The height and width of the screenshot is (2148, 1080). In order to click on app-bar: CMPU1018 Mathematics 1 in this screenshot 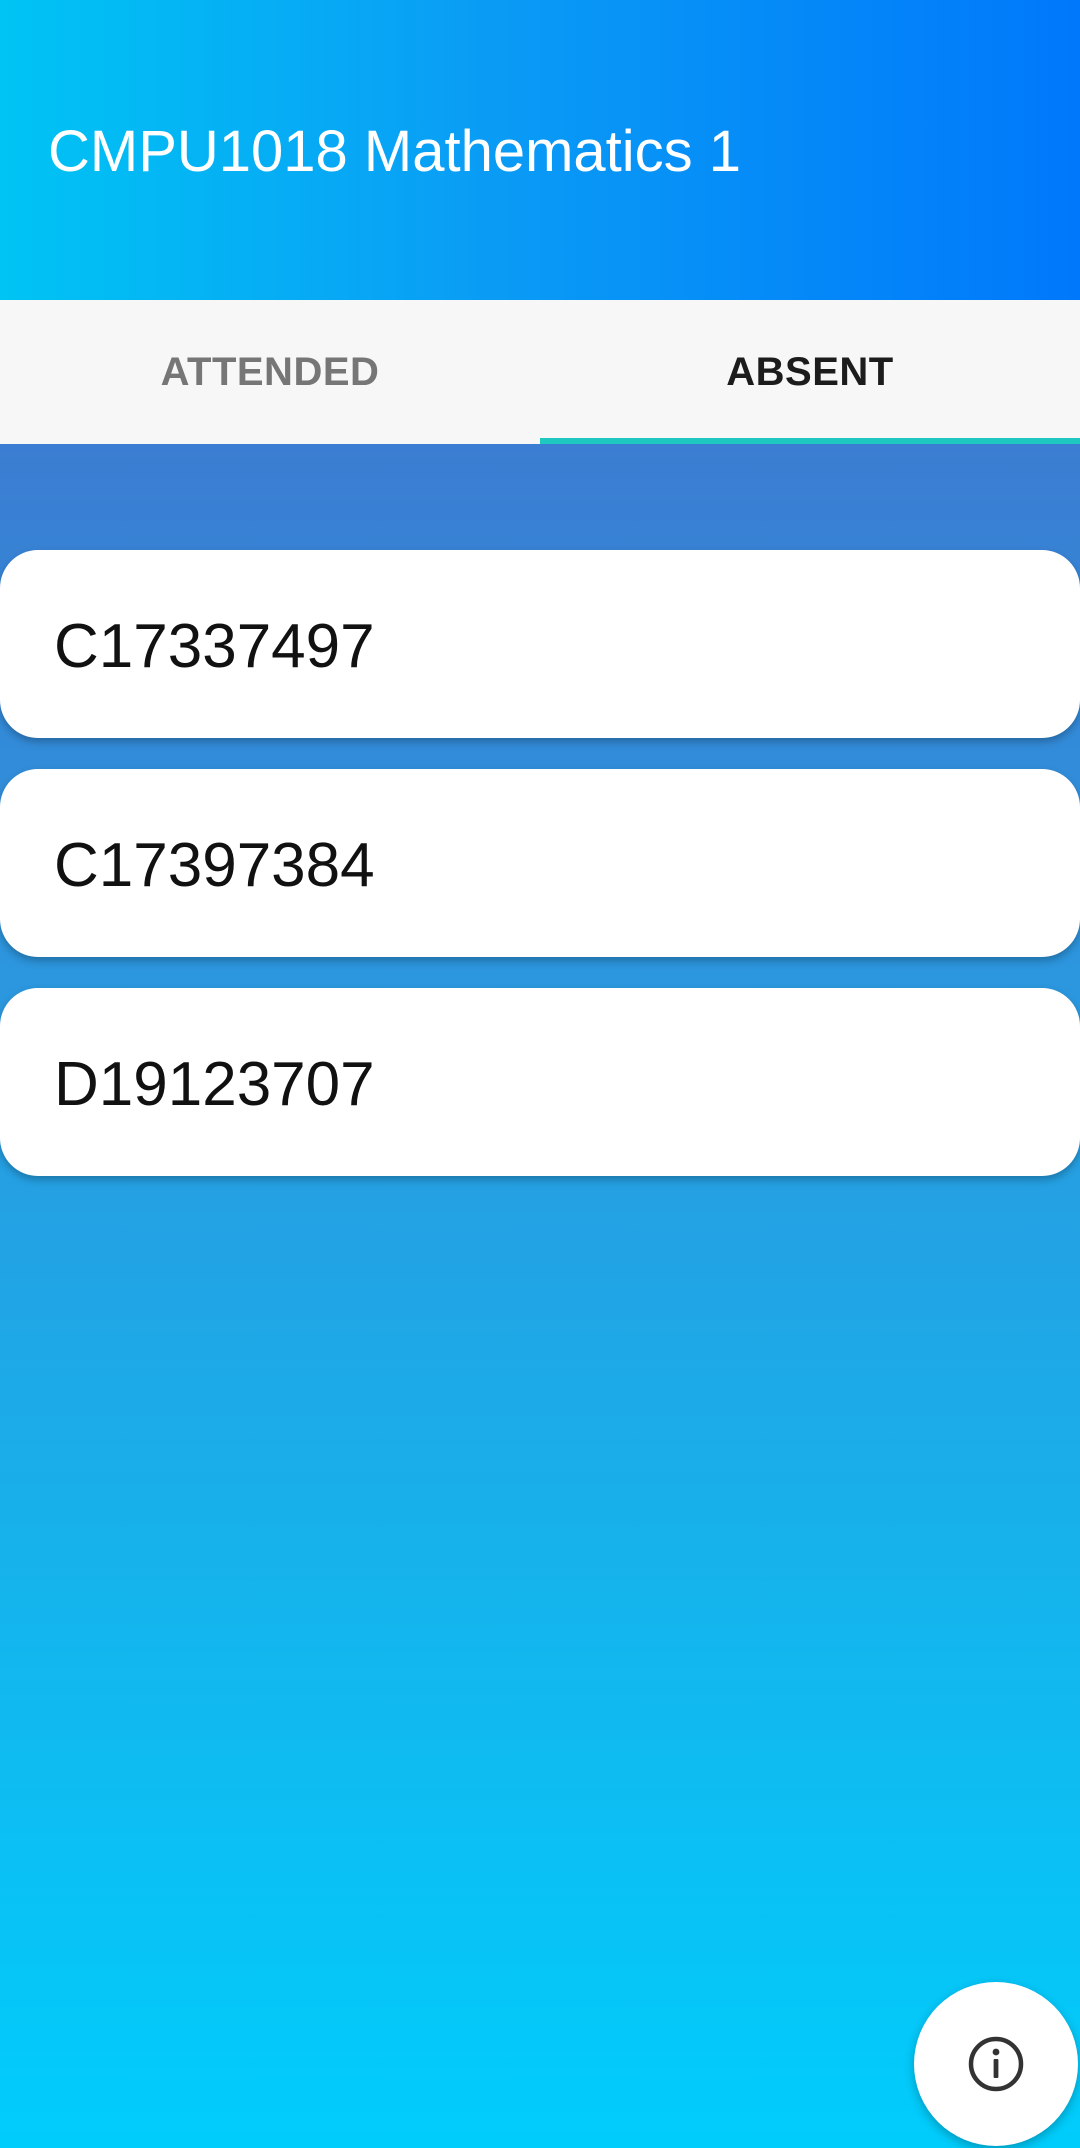, I will do `click(540, 150)`.